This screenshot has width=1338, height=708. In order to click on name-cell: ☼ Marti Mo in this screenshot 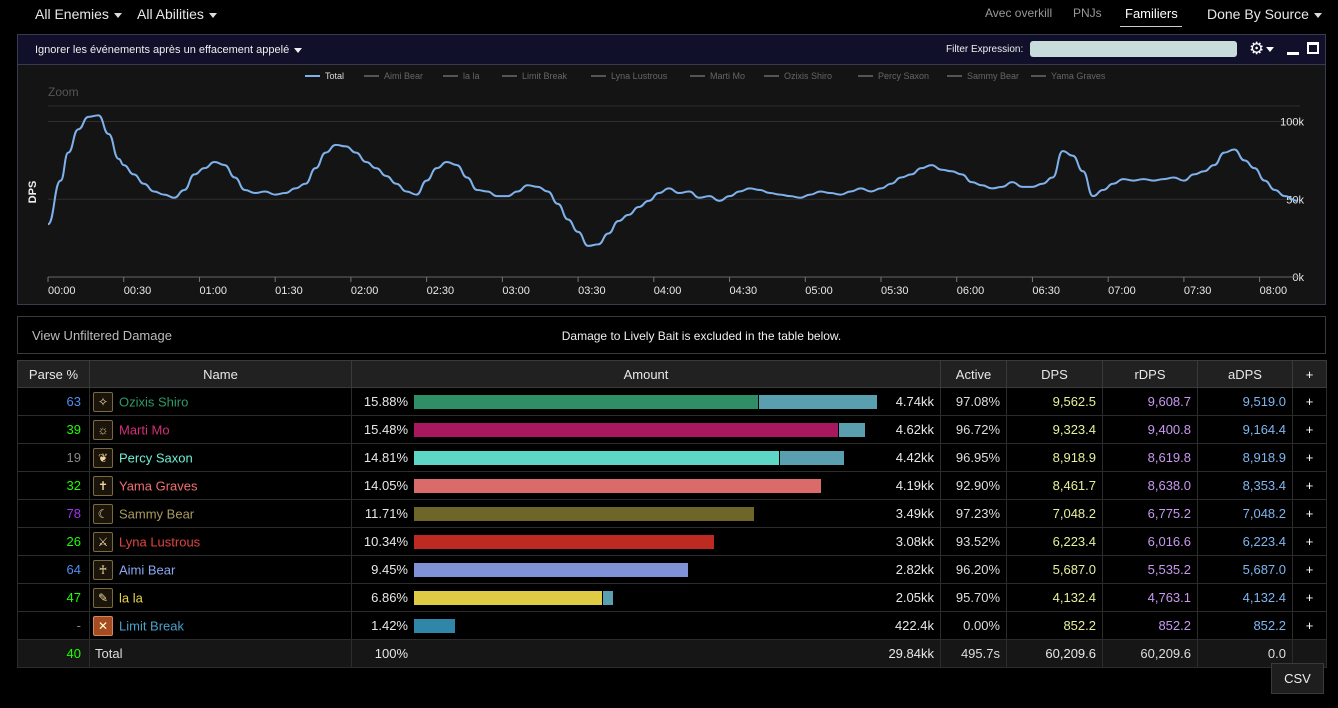, I will do `click(220, 429)`.